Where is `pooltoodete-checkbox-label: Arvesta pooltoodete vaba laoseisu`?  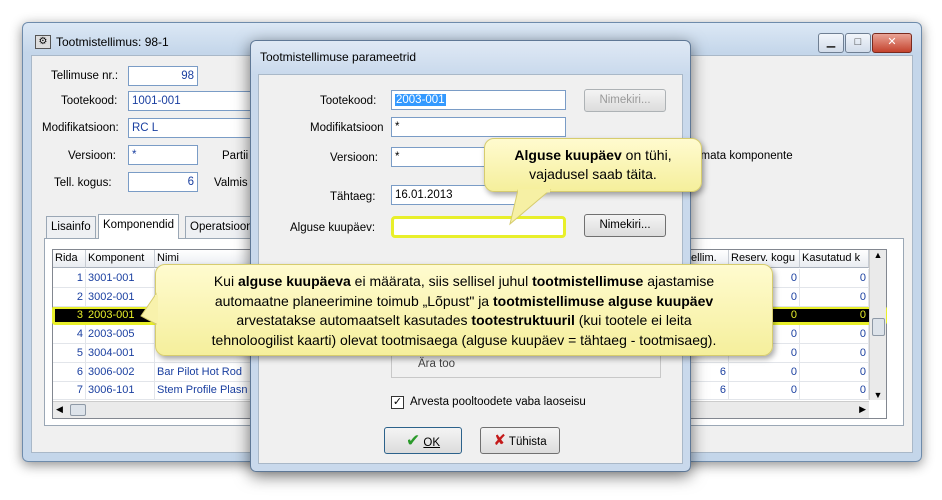 pooltoodete-checkbox-label: Arvesta pooltoodete vaba laoseisu is located at coordinates (498, 402).